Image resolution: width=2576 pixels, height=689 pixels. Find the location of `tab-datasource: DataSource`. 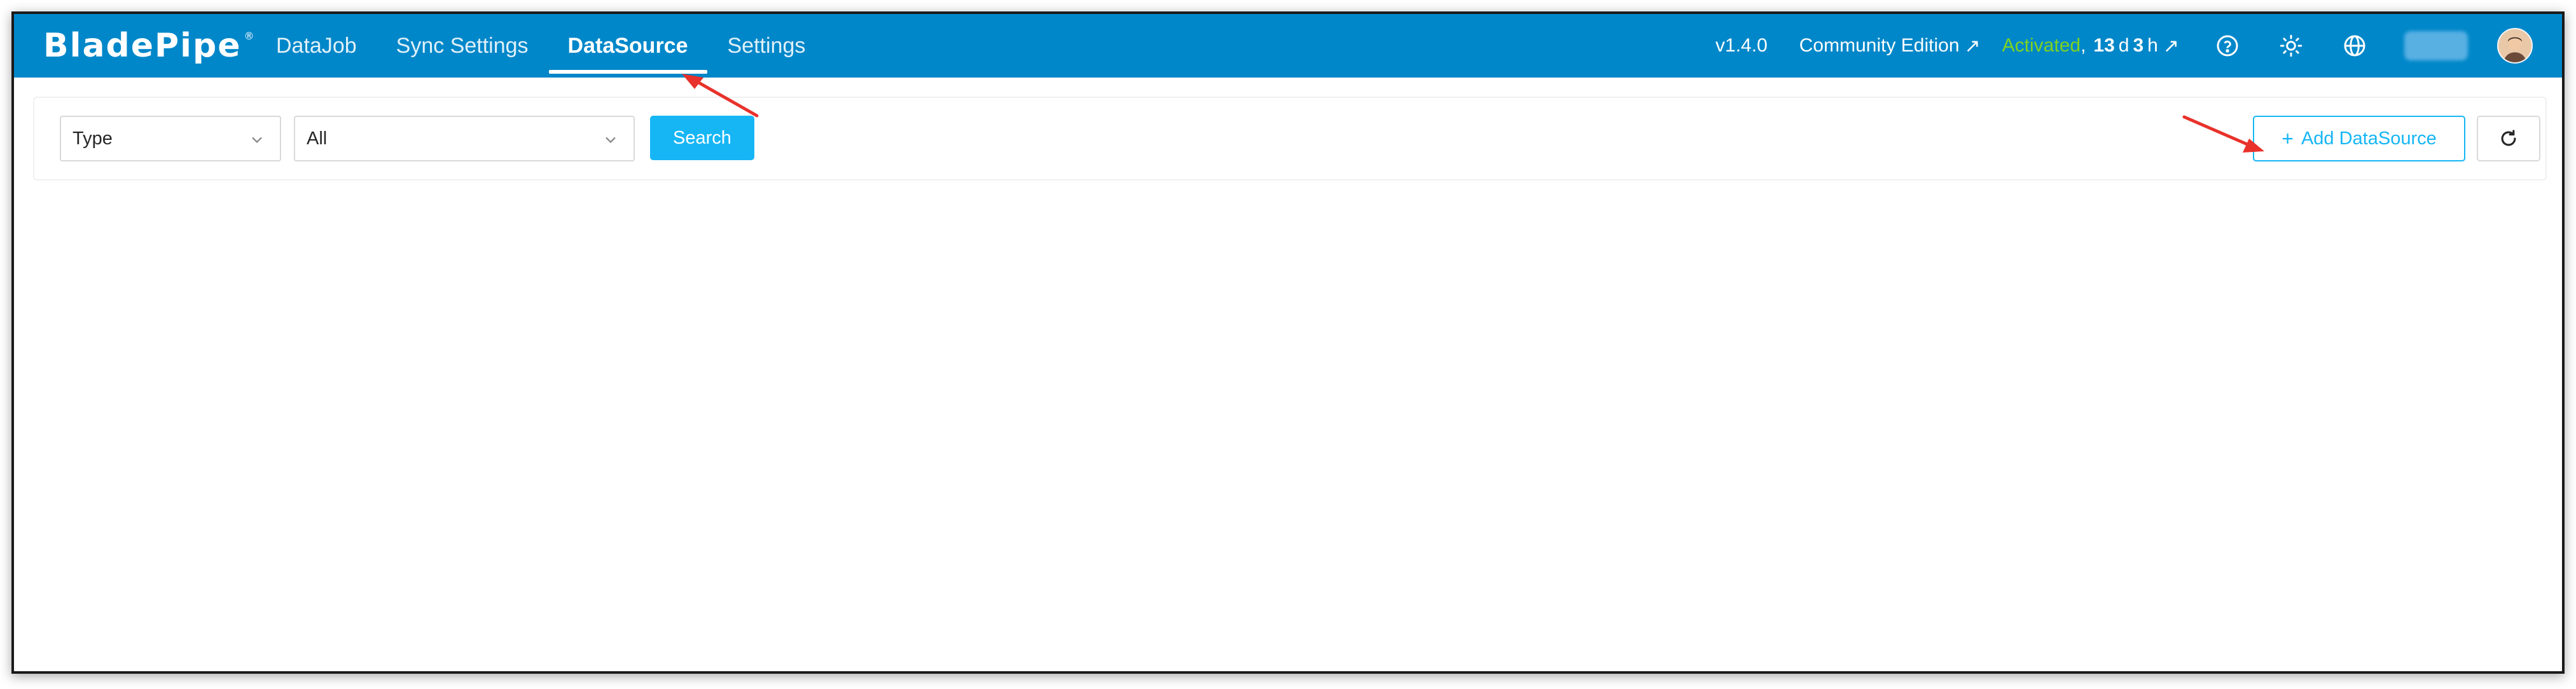

tab-datasource: DataSource is located at coordinates (627, 46).